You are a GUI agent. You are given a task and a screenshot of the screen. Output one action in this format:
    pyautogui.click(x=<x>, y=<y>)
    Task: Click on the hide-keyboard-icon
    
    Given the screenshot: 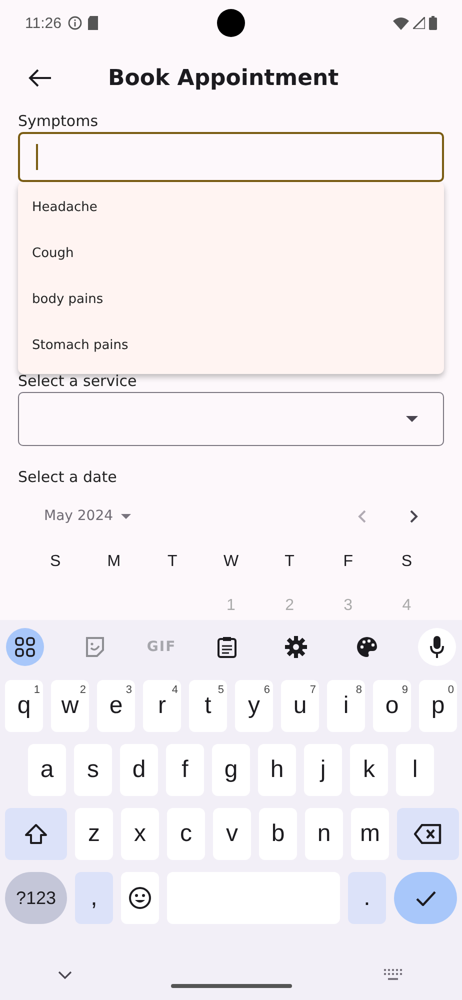 What is the action you would take?
    pyautogui.click(x=65, y=975)
    